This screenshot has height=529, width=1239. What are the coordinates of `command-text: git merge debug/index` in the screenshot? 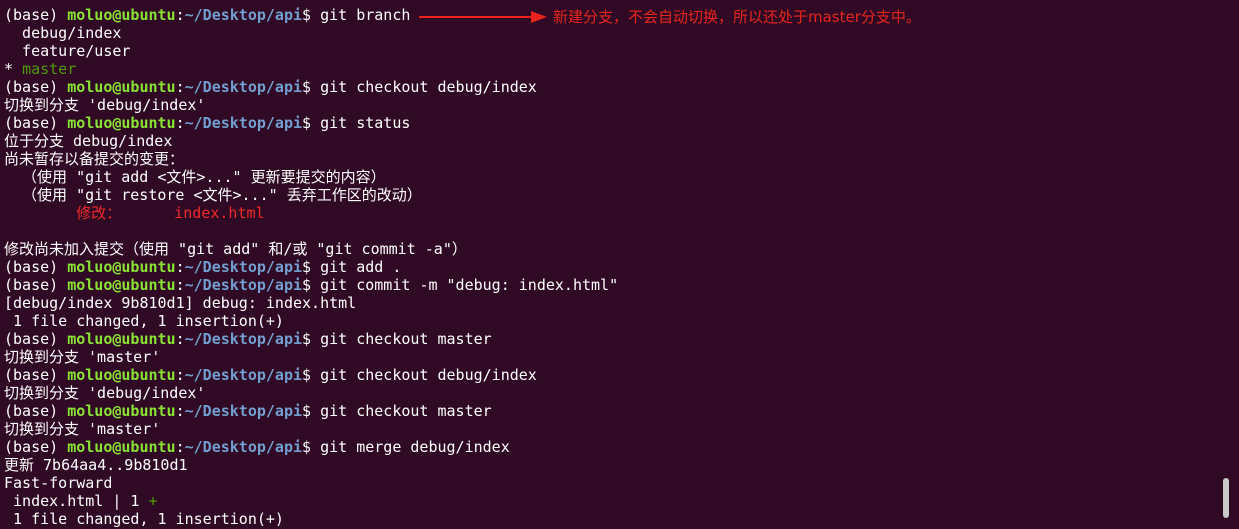 It's located at (415, 447).